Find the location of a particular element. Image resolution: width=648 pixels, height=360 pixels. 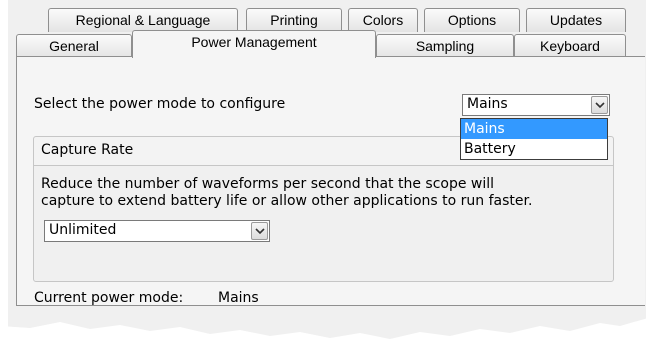

tab-options: Options is located at coordinates (472, 20).